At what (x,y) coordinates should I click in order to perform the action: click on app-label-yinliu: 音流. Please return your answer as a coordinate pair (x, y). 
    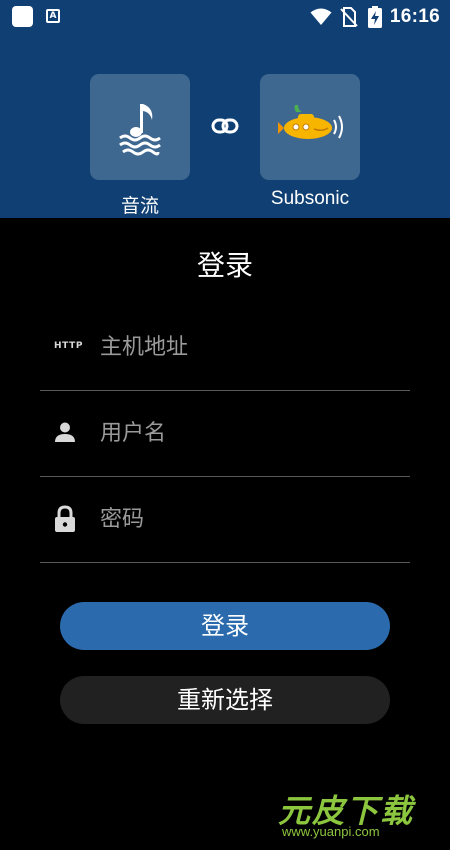
    Looking at the image, I should click on (139, 206).